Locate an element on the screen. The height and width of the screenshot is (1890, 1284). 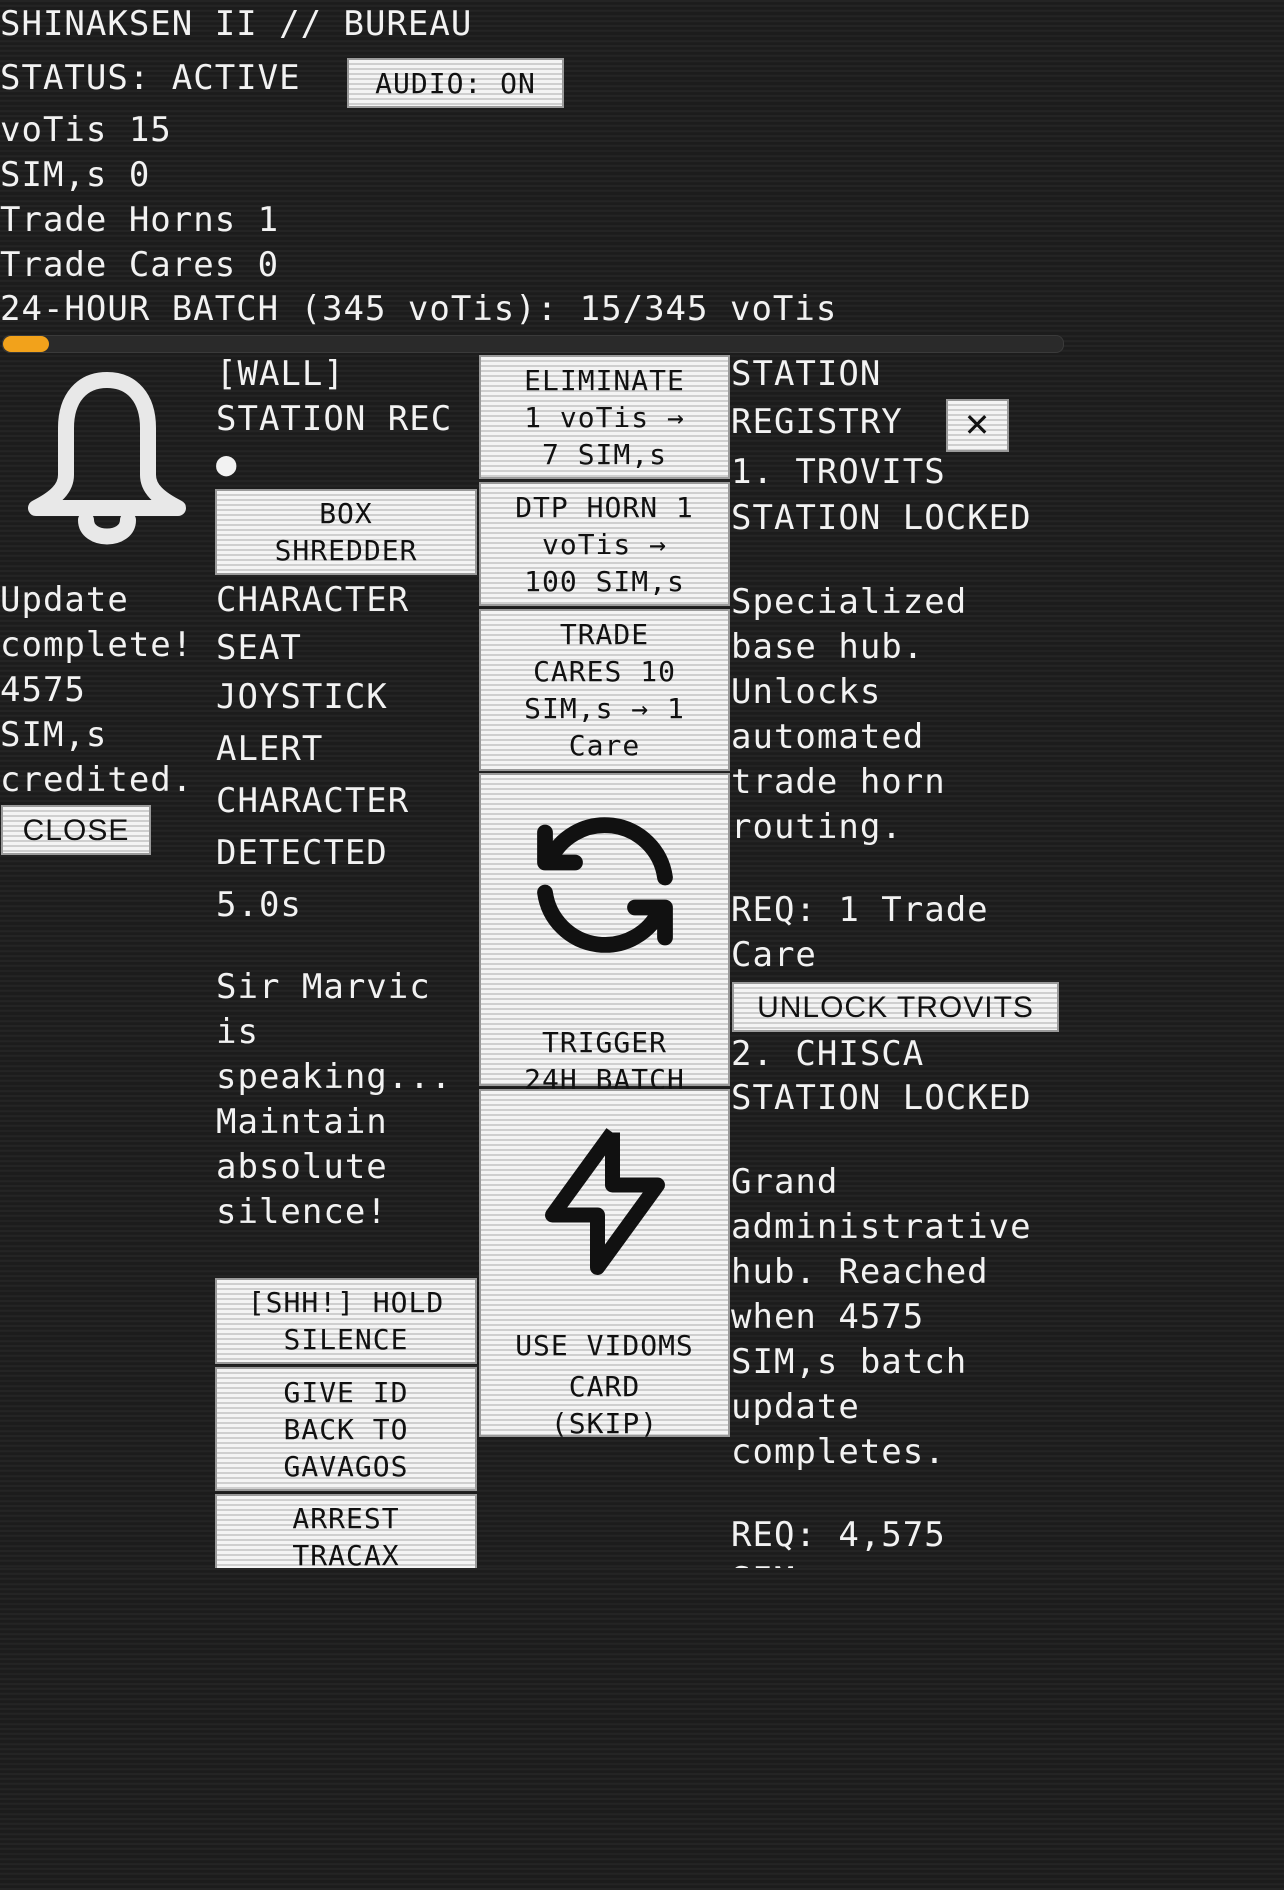
registry-title-line2: REGISTRY is located at coordinates (817, 422).